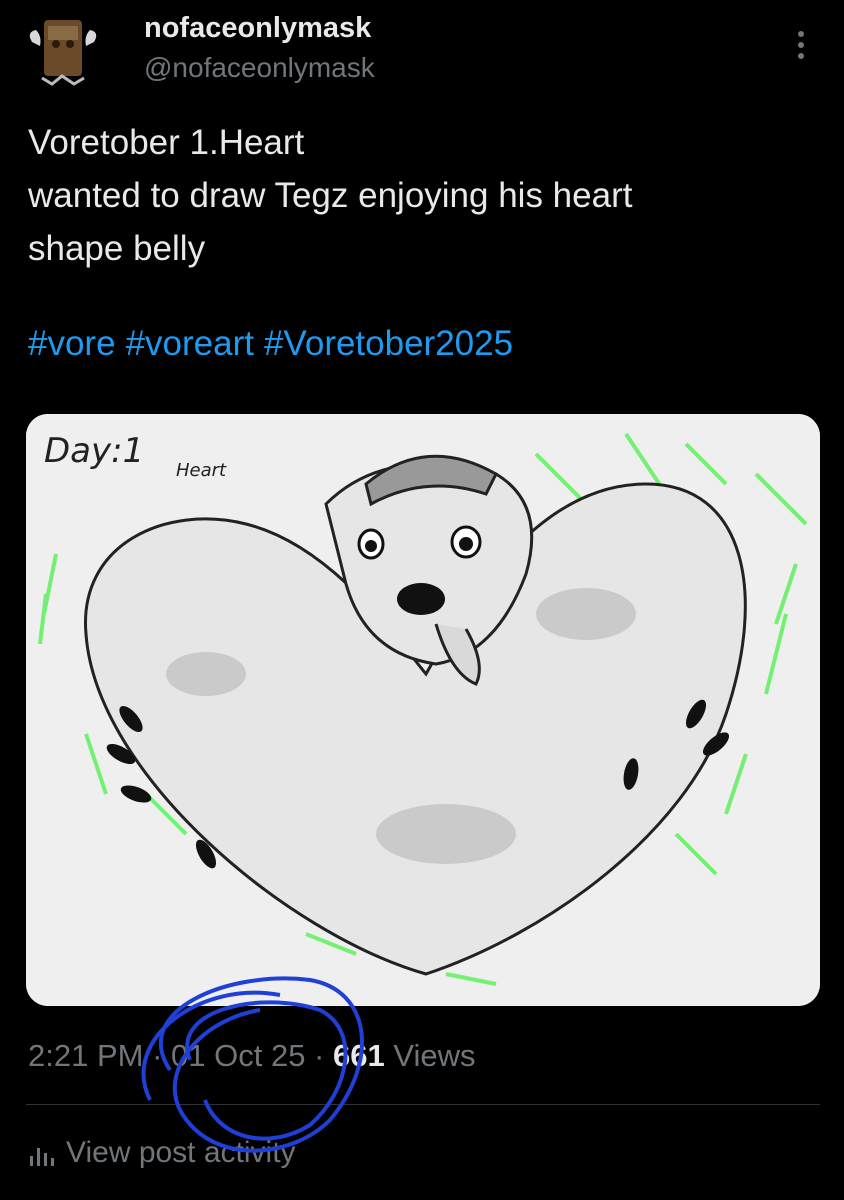 This screenshot has width=844, height=1200. What do you see at coordinates (259, 68) in the screenshot?
I see `author-handle: @nofaceonlymask` at bounding box center [259, 68].